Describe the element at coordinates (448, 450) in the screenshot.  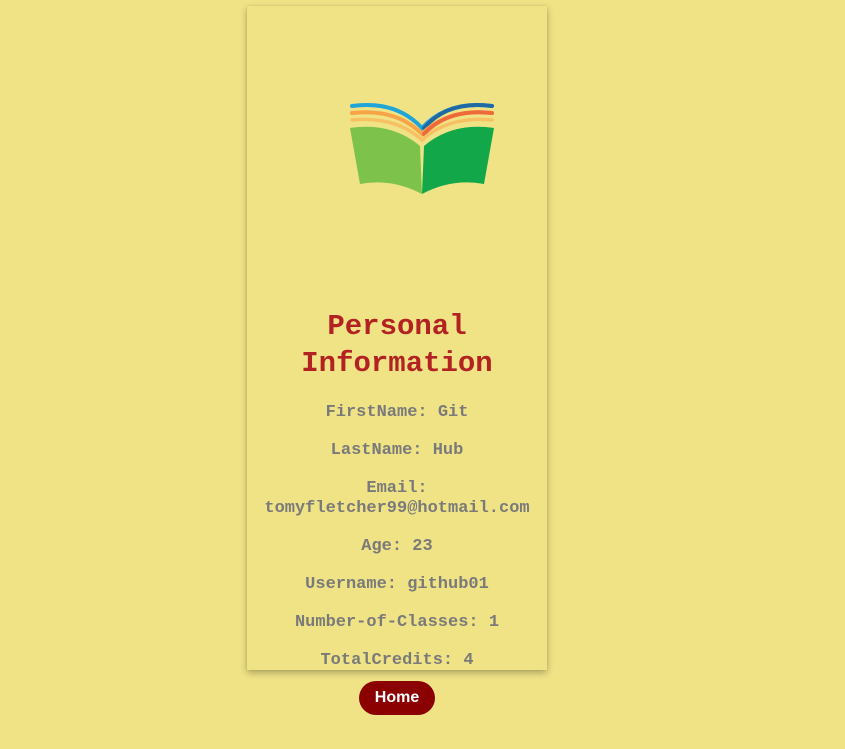
I see `last-name-value: Hub` at that location.